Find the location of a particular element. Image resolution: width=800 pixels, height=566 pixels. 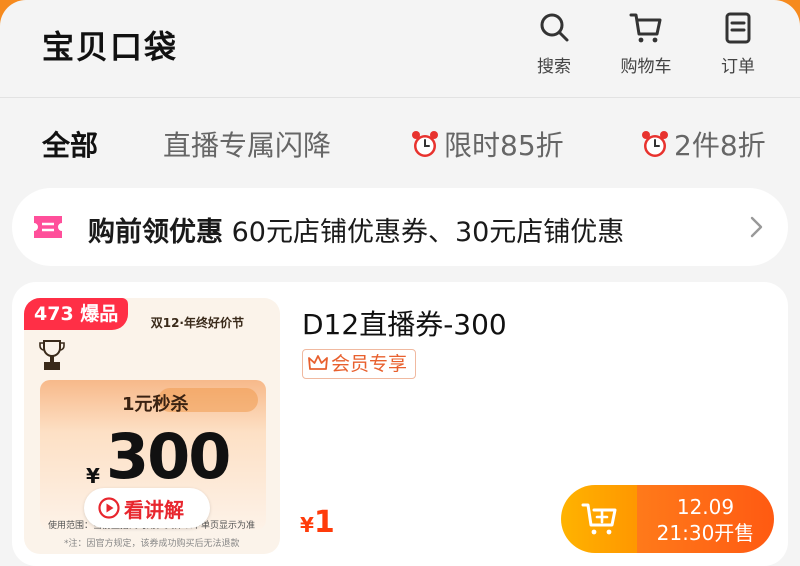

promo-lead: 购前领优惠 is located at coordinates (155, 232).